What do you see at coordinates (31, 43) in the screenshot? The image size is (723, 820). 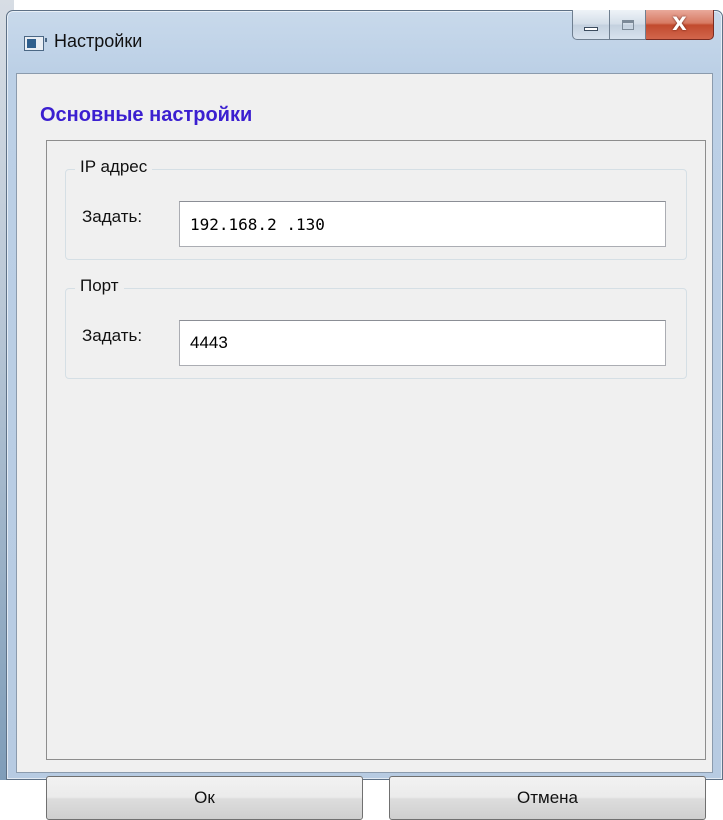 I see `app-icon-inner` at bounding box center [31, 43].